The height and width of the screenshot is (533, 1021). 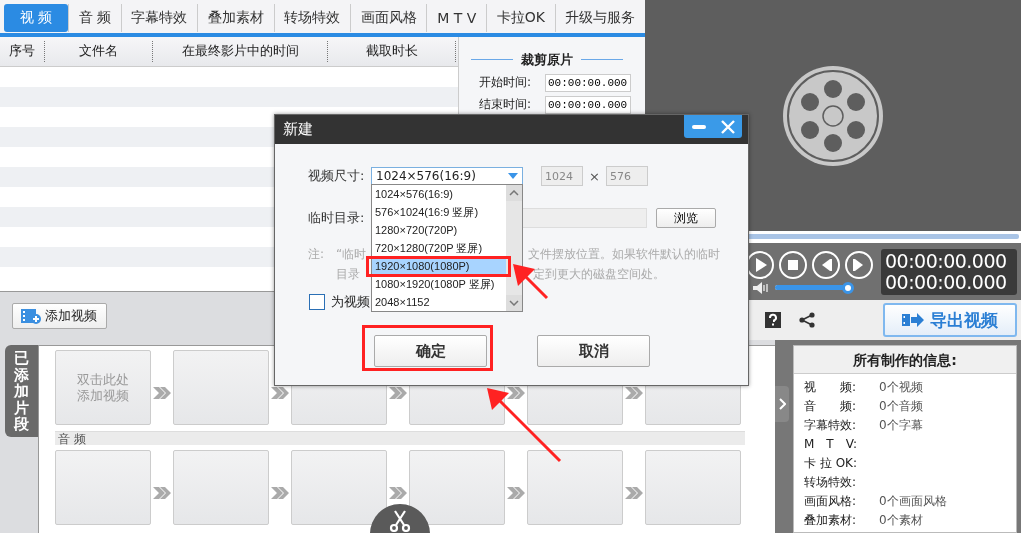 What do you see at coordinates (831, 520) in the screenshot?
I see `info-label: 叠加素材:` at bounding box center [831, 520].